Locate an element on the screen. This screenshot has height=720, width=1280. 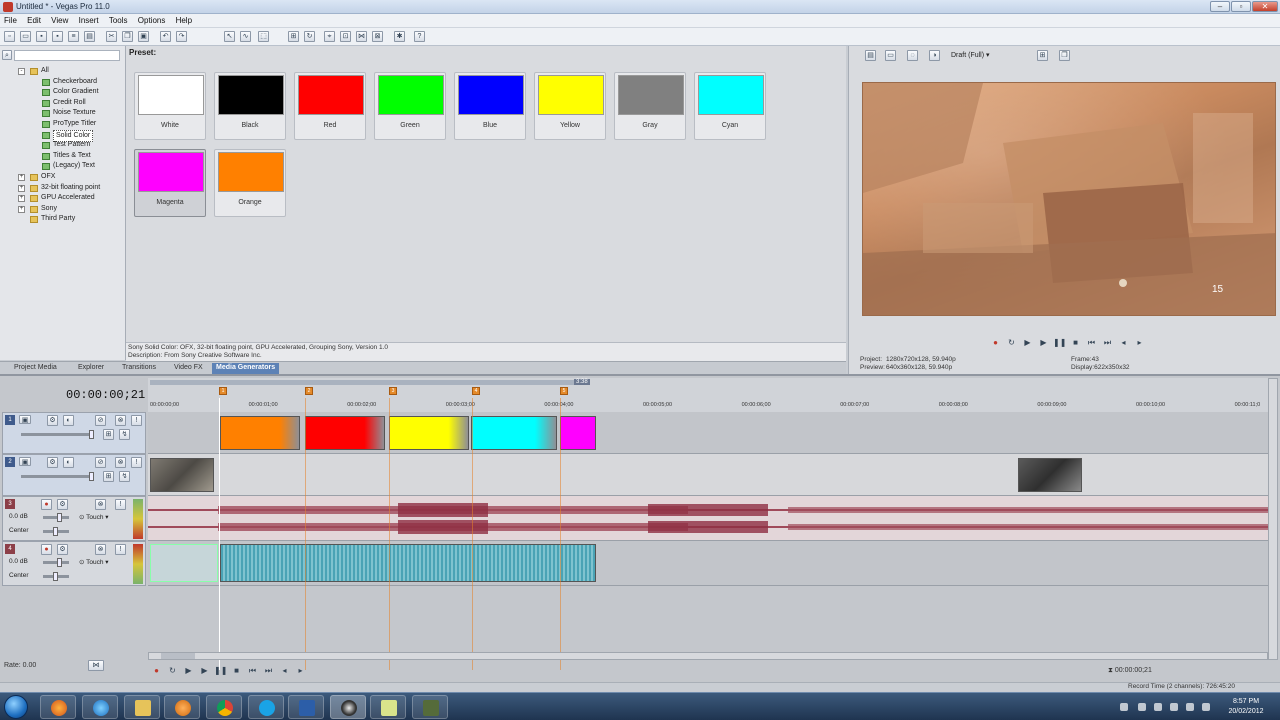
loop-playback-icon: ↻ is located at coordinates (172, 671).